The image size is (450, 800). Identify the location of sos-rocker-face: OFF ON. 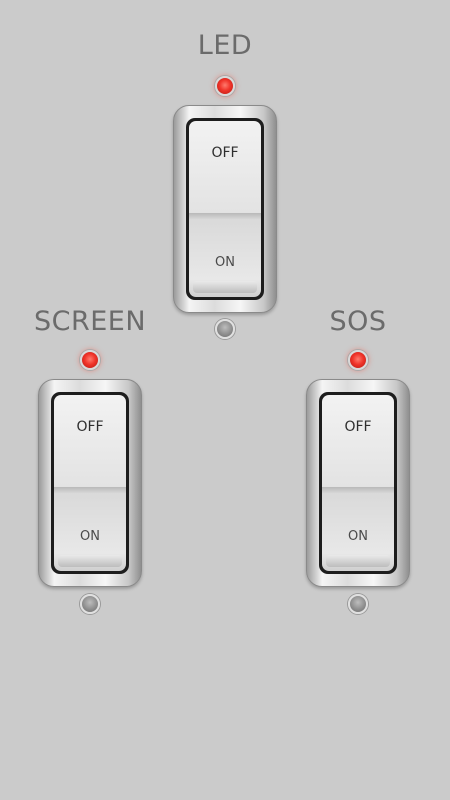
(358, 483).